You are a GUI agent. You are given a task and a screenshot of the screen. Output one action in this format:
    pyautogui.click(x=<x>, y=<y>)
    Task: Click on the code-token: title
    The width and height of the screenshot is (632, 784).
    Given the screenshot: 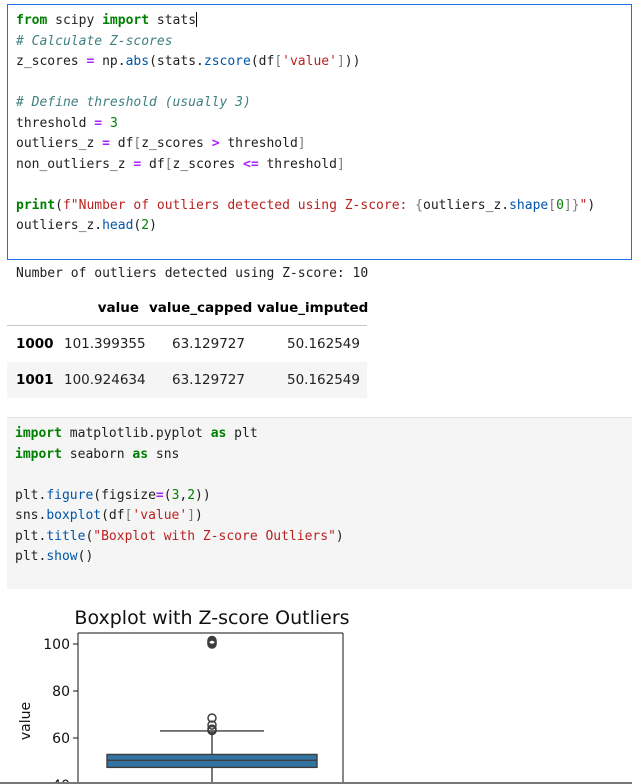 What is the action you would take?
    pyautogui.click(x=66, y=536)
    